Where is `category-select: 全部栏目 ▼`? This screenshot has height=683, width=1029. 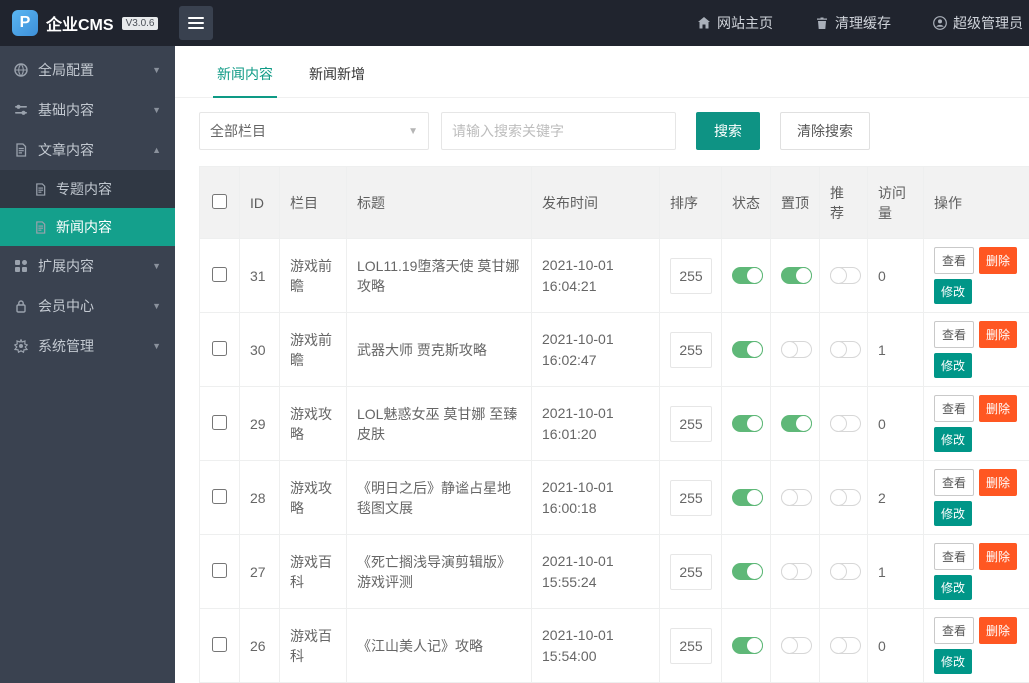 category-select: 全部栏目 ▼ is located at coordinates (314, 131).